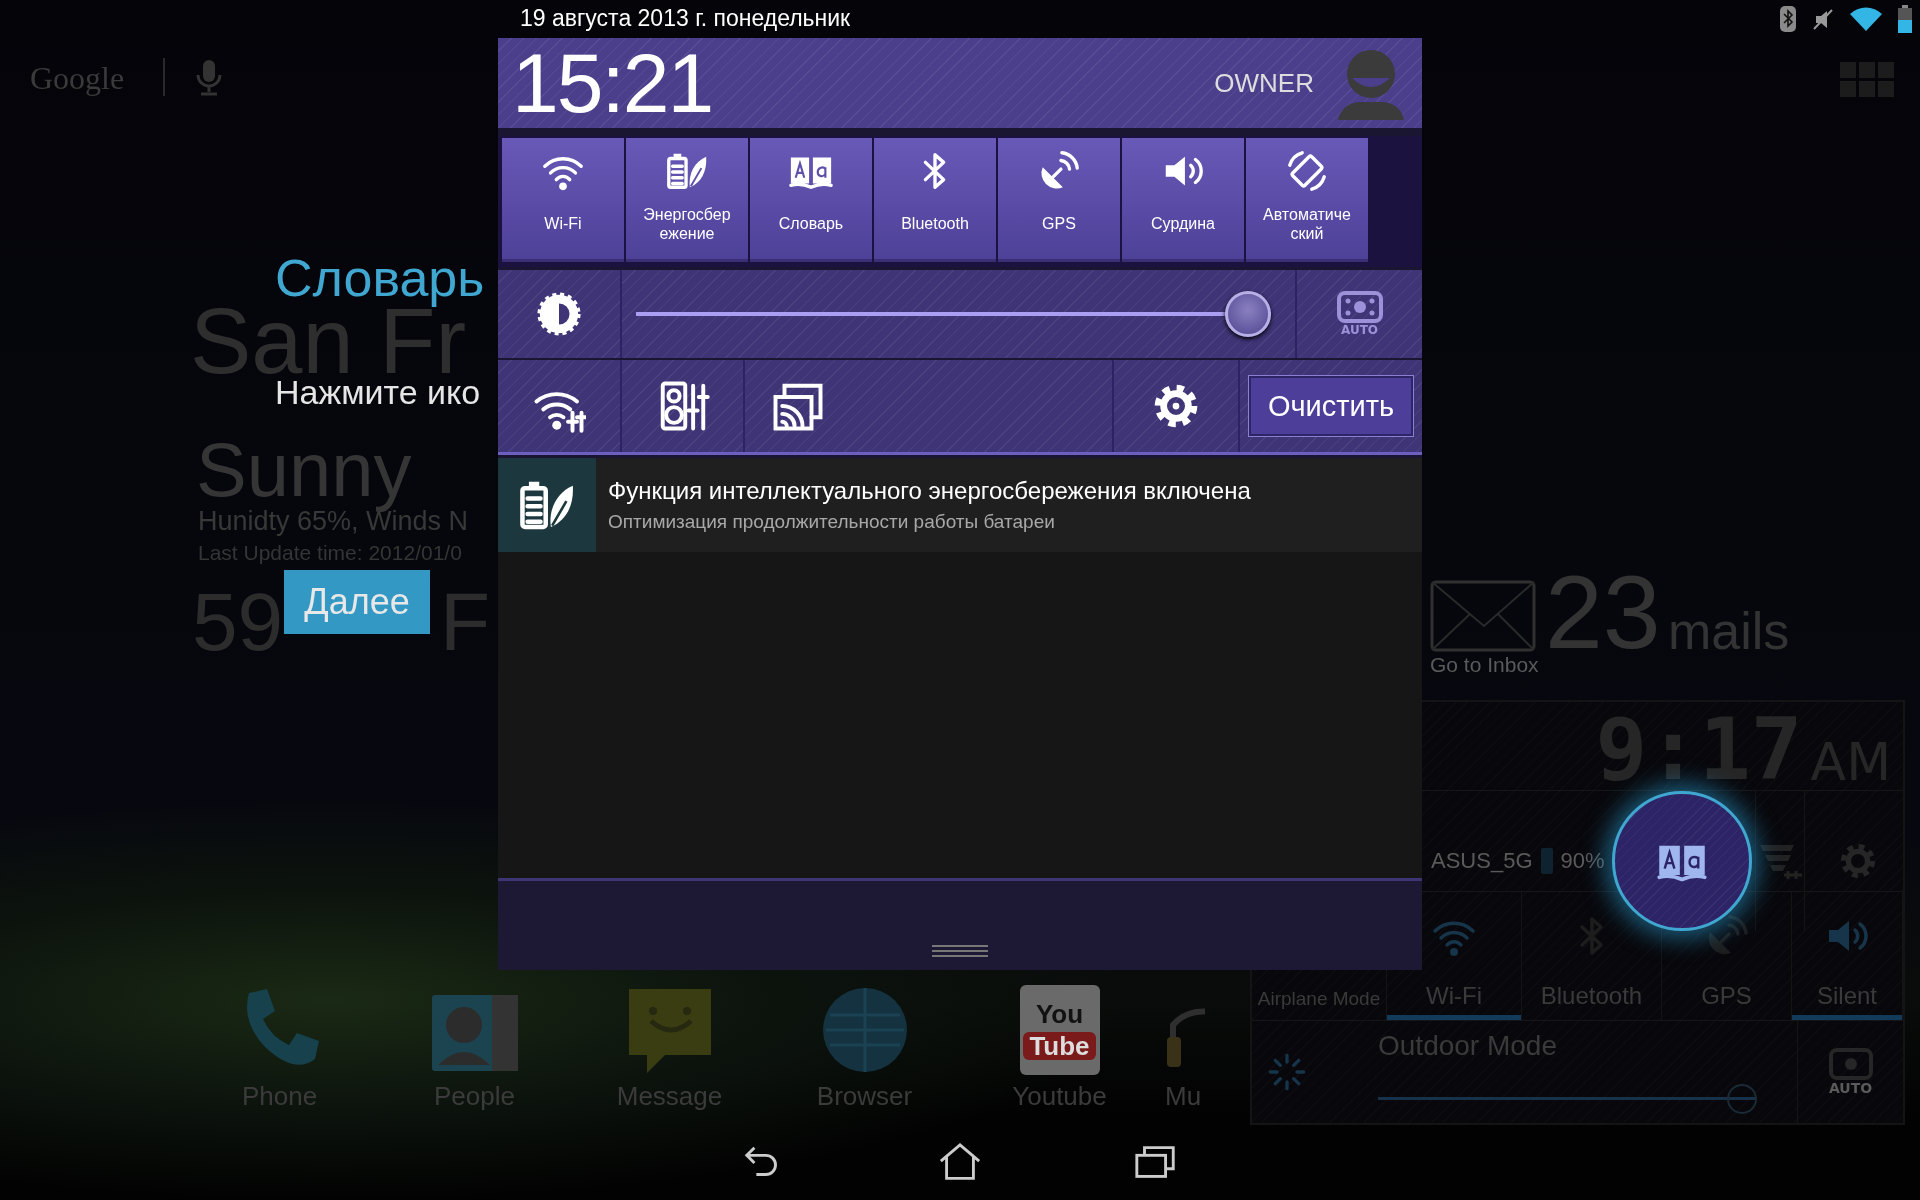 The image size is (1920, 1200). Describe the element at coordinates (357, 602) in the screenshot. I see `next-button: Далее` at that location.